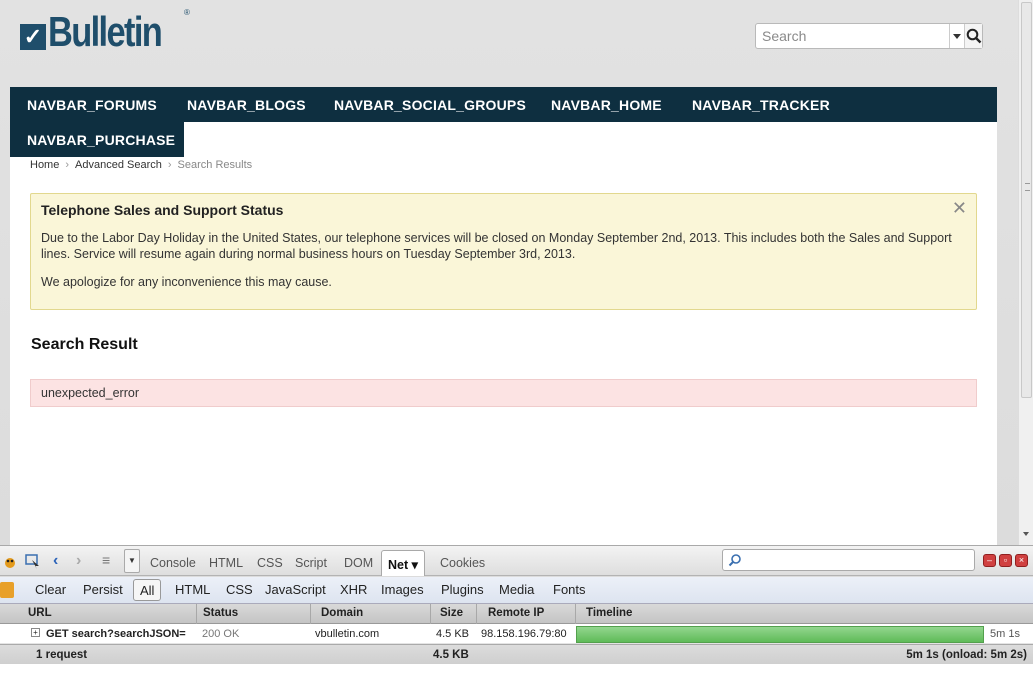 The width and height of the screenshot is (1033, 687). I want to click on col-status: Status, so click(220, 613).